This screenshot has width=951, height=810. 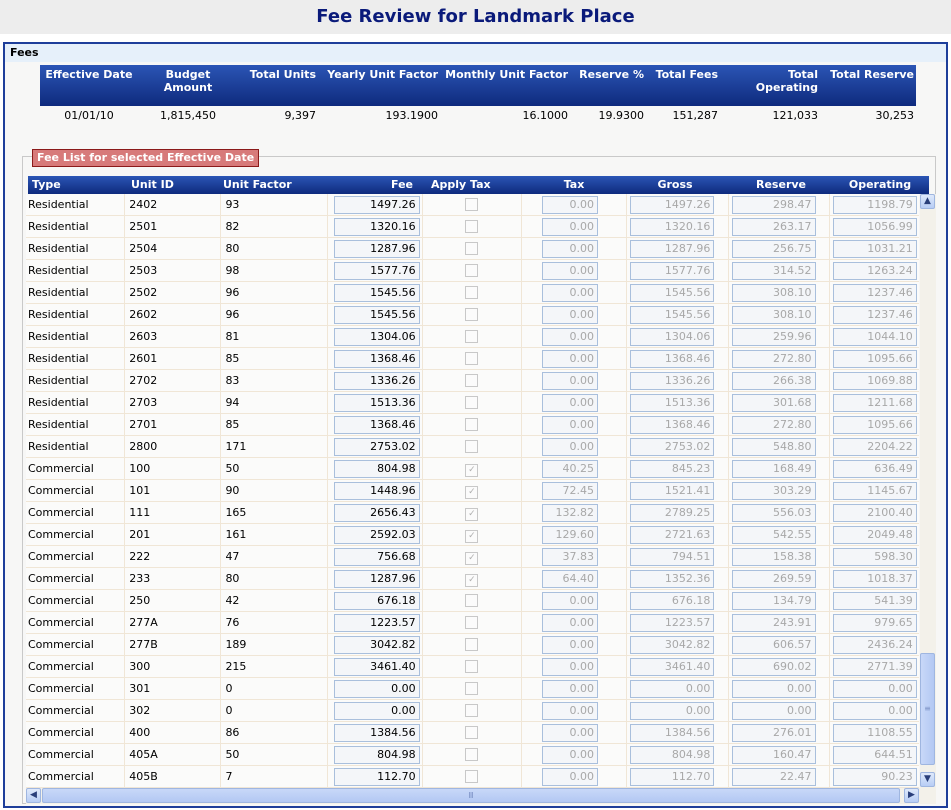 What do you see at coordinates (170, 185) in the screenshot?
I see `column-header-unit-id: Unit ID` at bounding box center [170, 185].